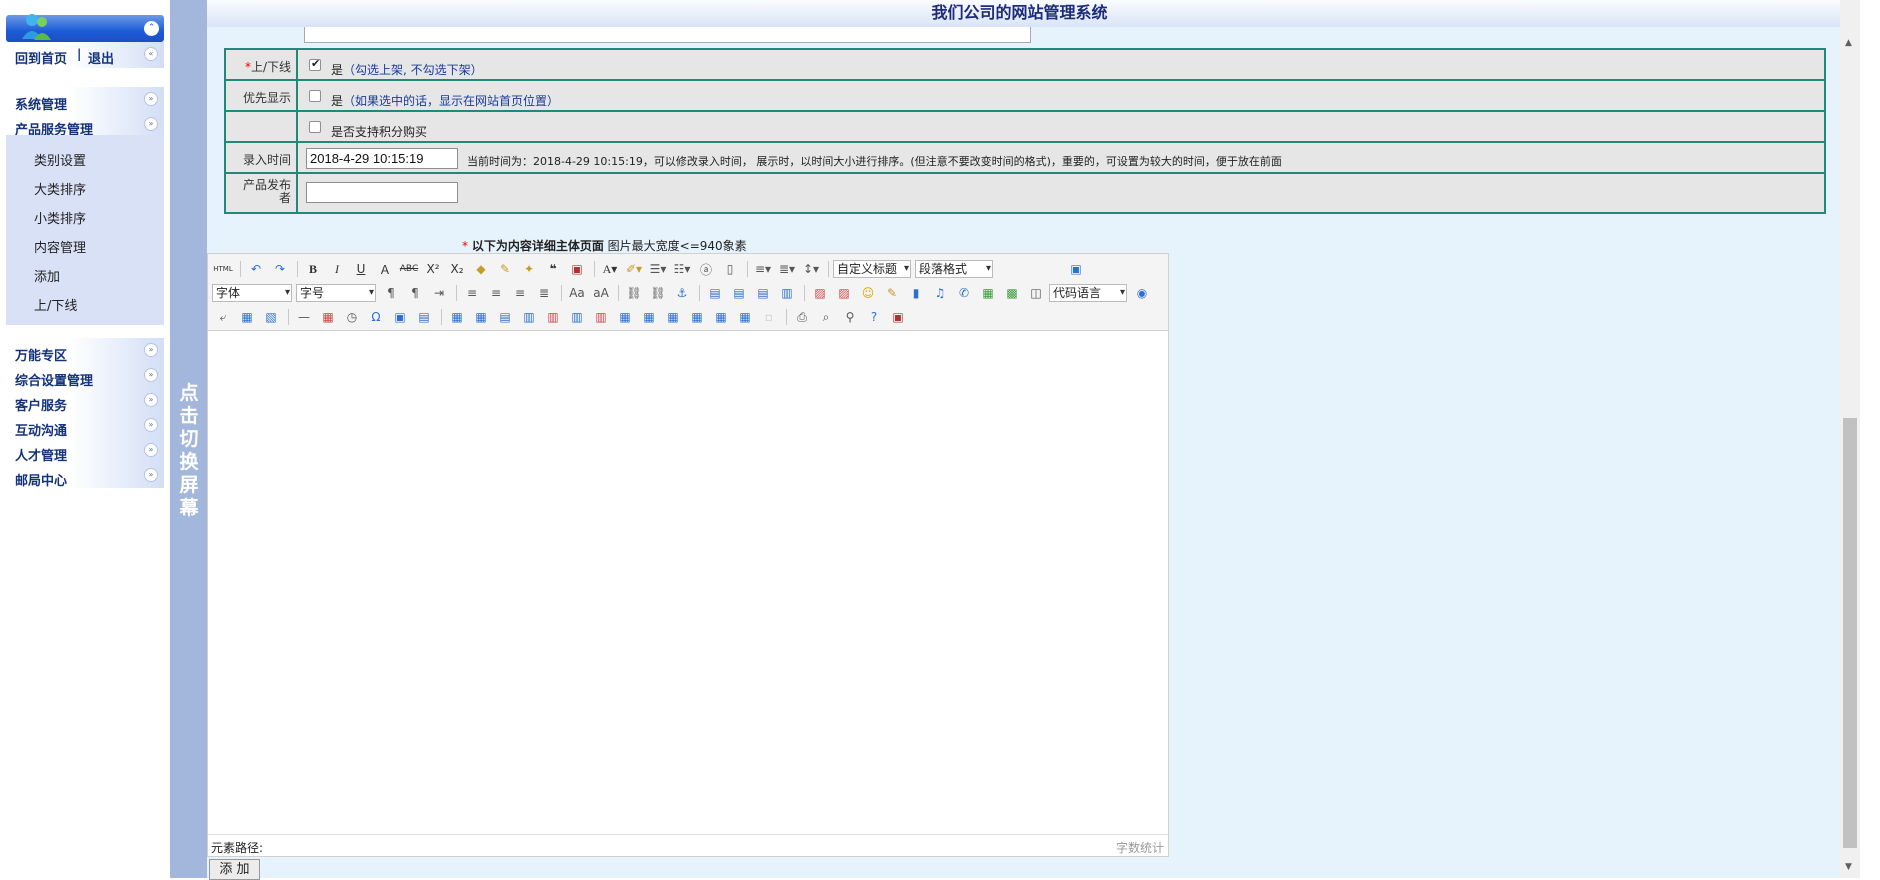 The width and height of the screenshot is (1880, 880). I want to click on background-icon: ▧, so click(271, 317).